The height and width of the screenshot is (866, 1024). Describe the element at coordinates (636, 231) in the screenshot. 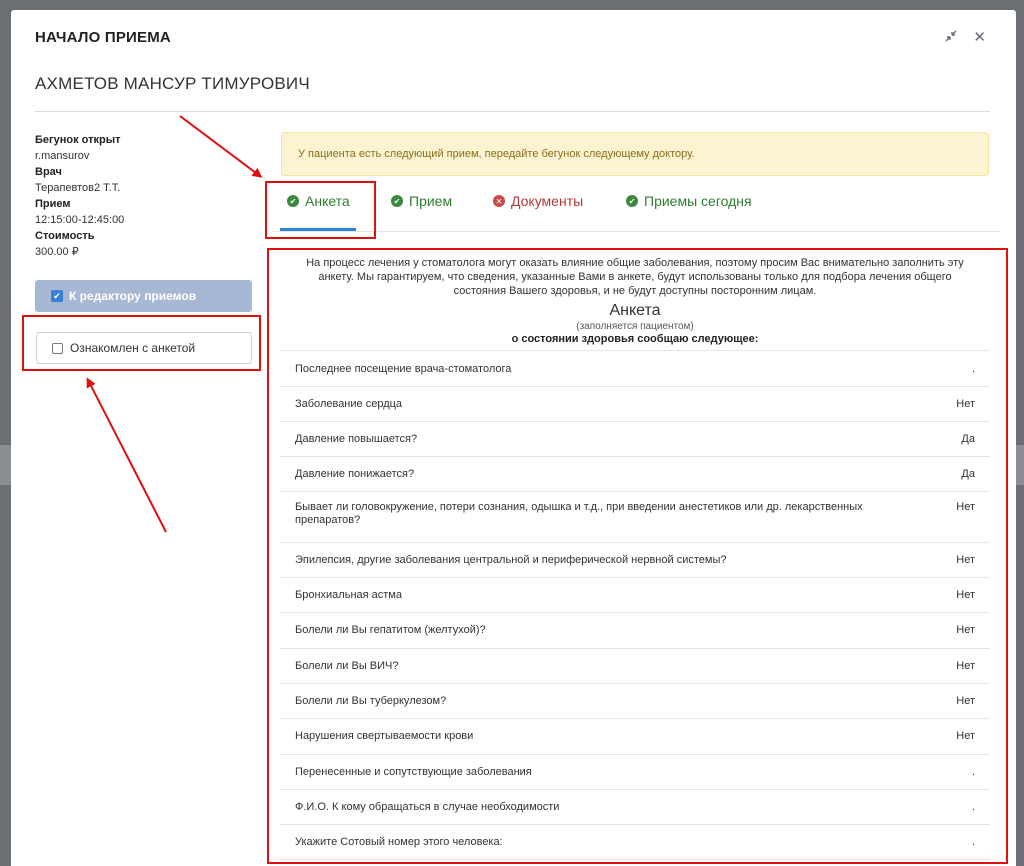

I see `tabs-divider` at that location.